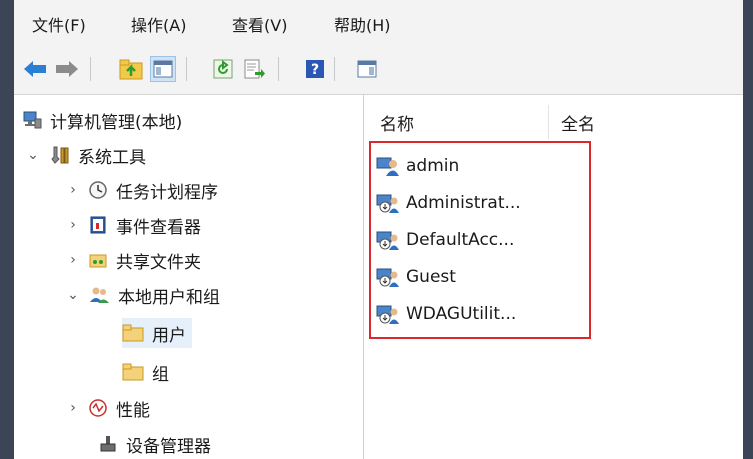 This screenshot has height=459, width=753. I want to click on event-viewer-icon, so click(98, 225).